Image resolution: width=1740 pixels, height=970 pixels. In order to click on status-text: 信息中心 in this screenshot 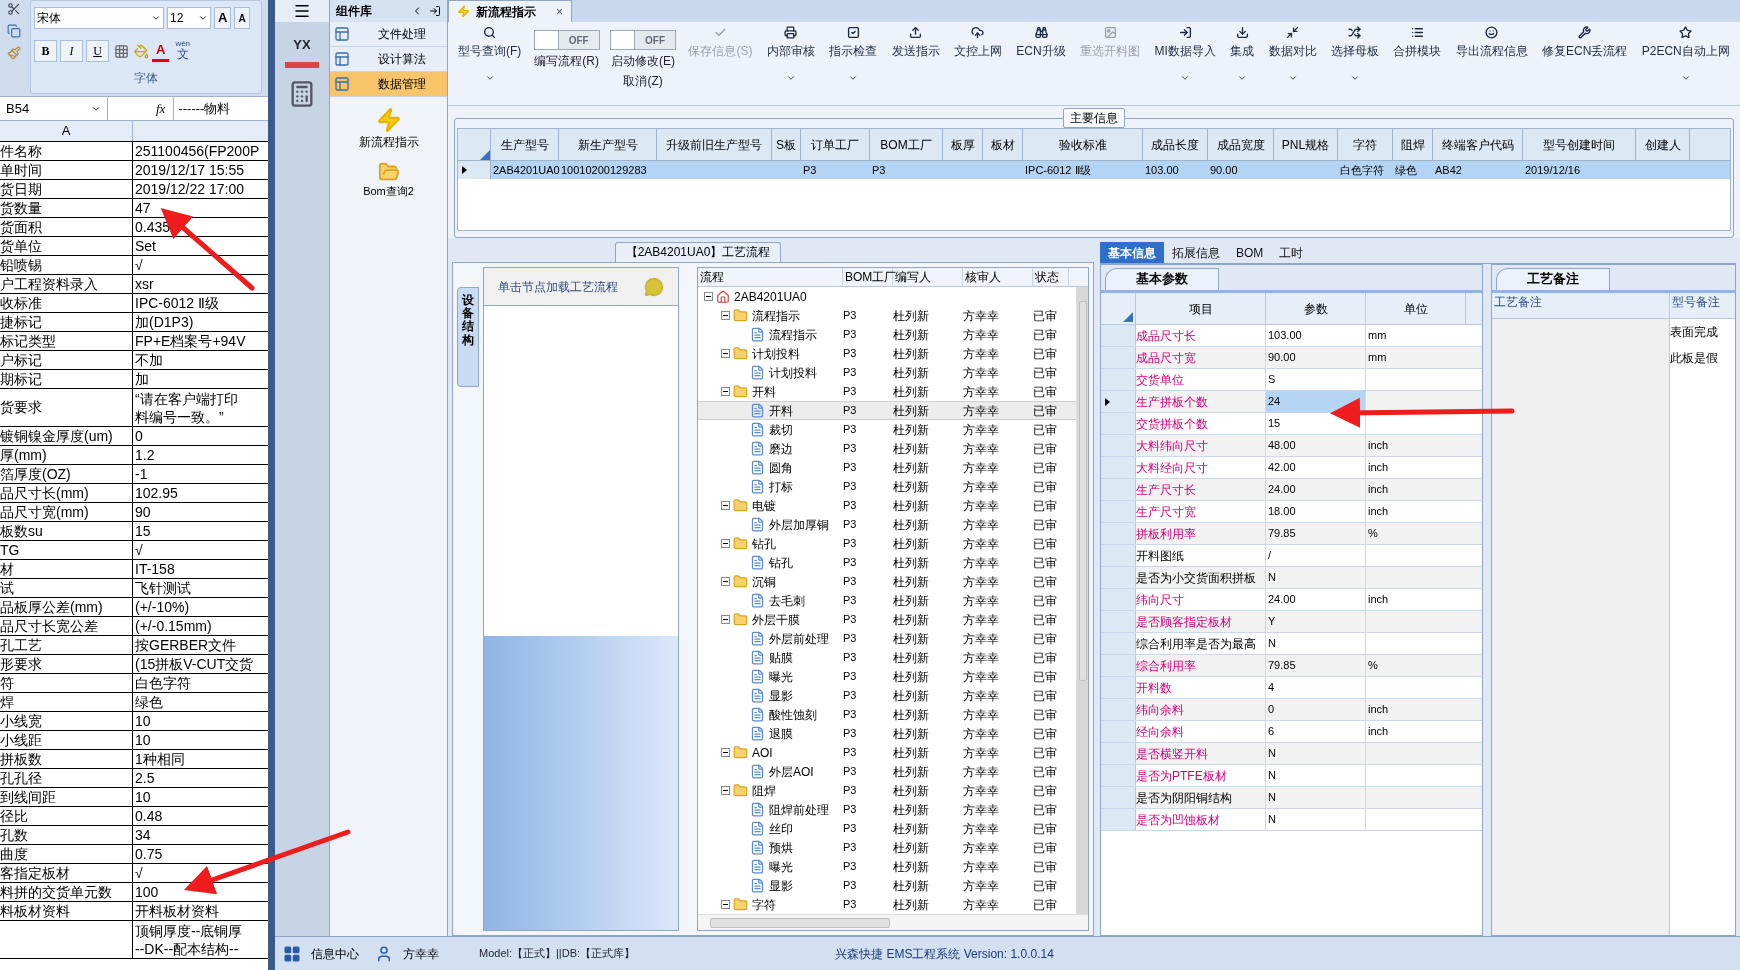, I will do `click(335, 953)`.